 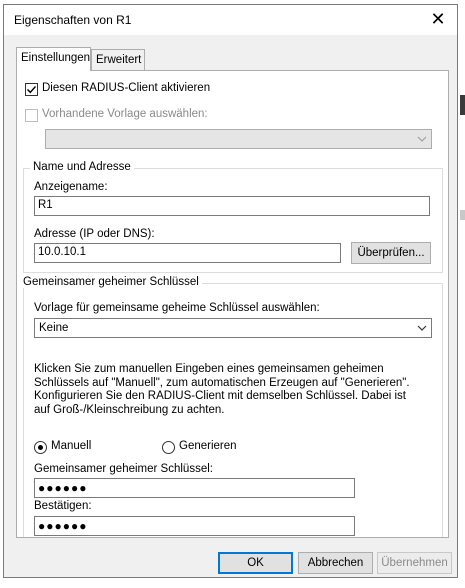 What do you see at coordinates (123, 469) in the screenshot?
I see `secret-label: Gemeinsamer geheimer Schlüssel:` at bounding box center [123, 469].